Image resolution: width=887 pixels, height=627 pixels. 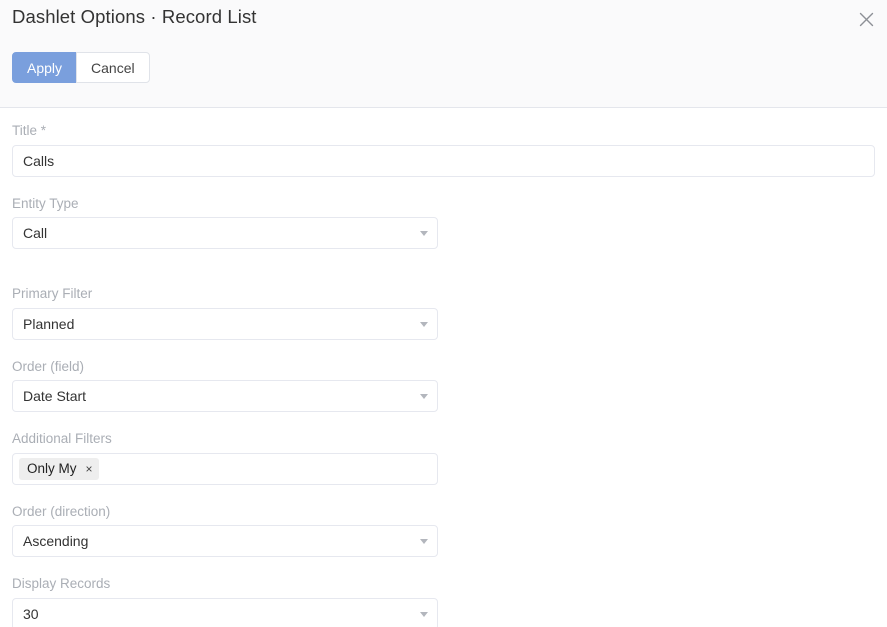 What do you see at coordinates (48, 366) in the screenshot?
I see `field-order-field-label: Order (field)` at bounding box center [48, 366].